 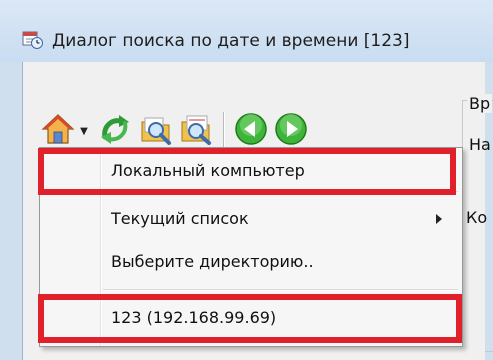 I want to click on search-folder-clock-button, so click(x=196, y=131).